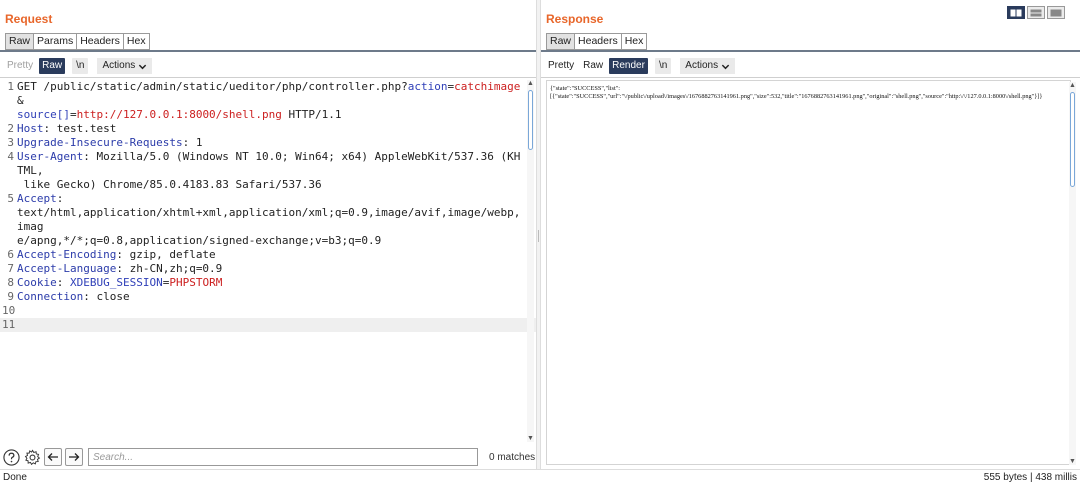 The width and height of the screenshot is (1080, 485). I want to click on code-token: Accept-Language, so click(67, 268).